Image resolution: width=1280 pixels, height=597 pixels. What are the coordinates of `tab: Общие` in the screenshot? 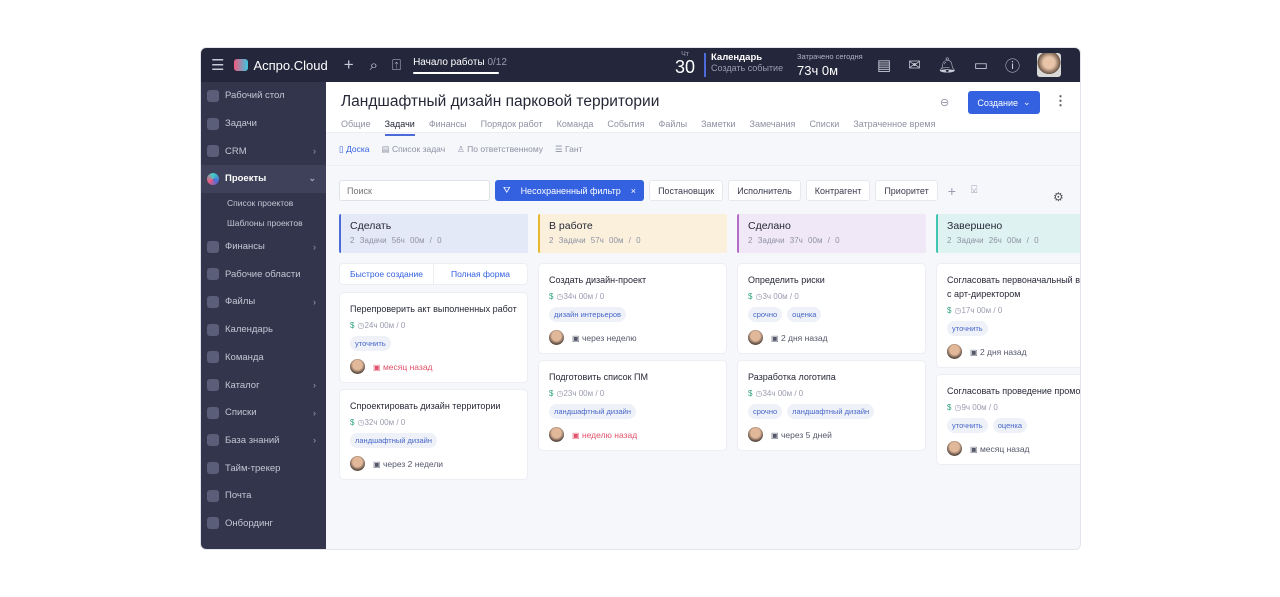 It's located at (356, 127).